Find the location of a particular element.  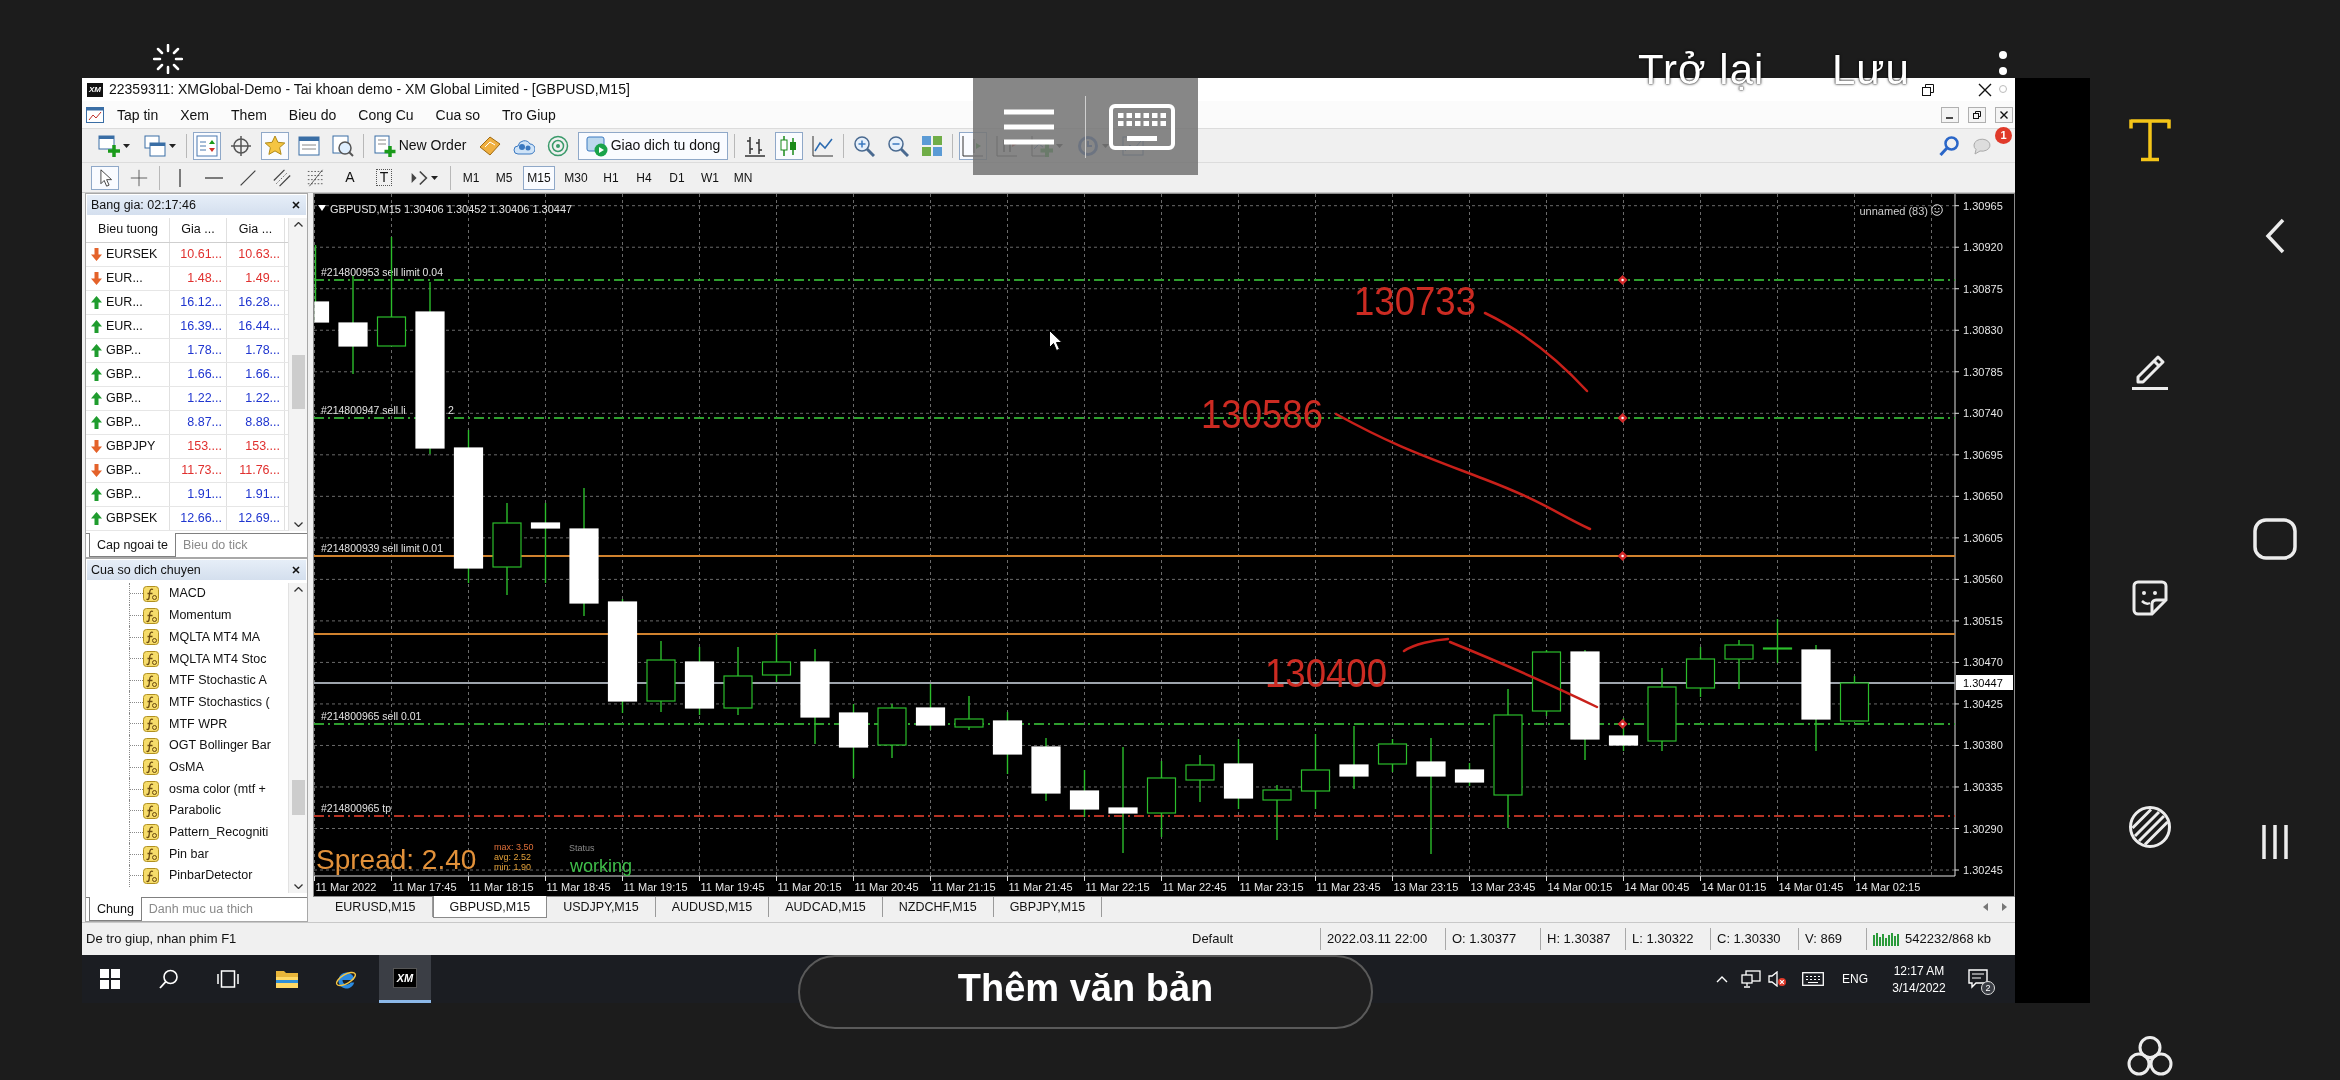

navigator-item: Momentum is located at coordinates (200, 615).